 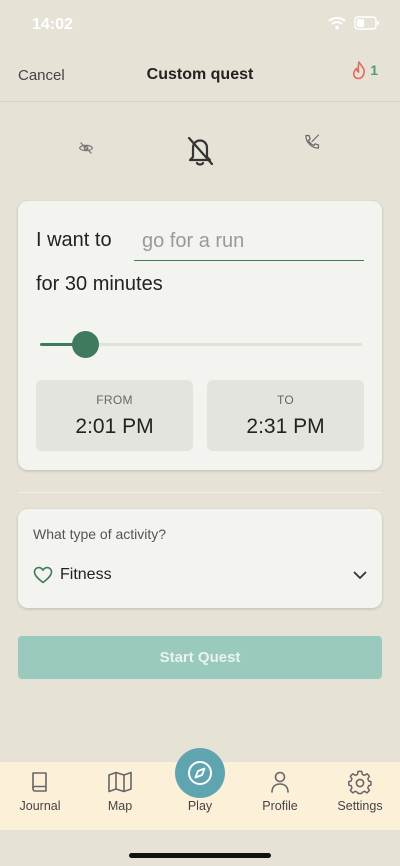 I want to click on eye-off-toggle, so click(x=86, y=148).